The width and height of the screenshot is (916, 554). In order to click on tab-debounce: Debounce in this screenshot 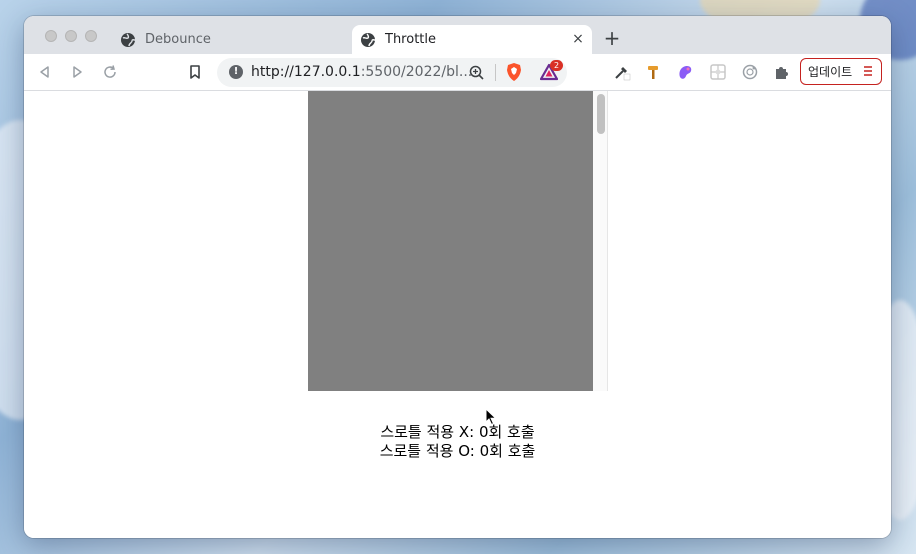, I will do `click(230, 39)`.